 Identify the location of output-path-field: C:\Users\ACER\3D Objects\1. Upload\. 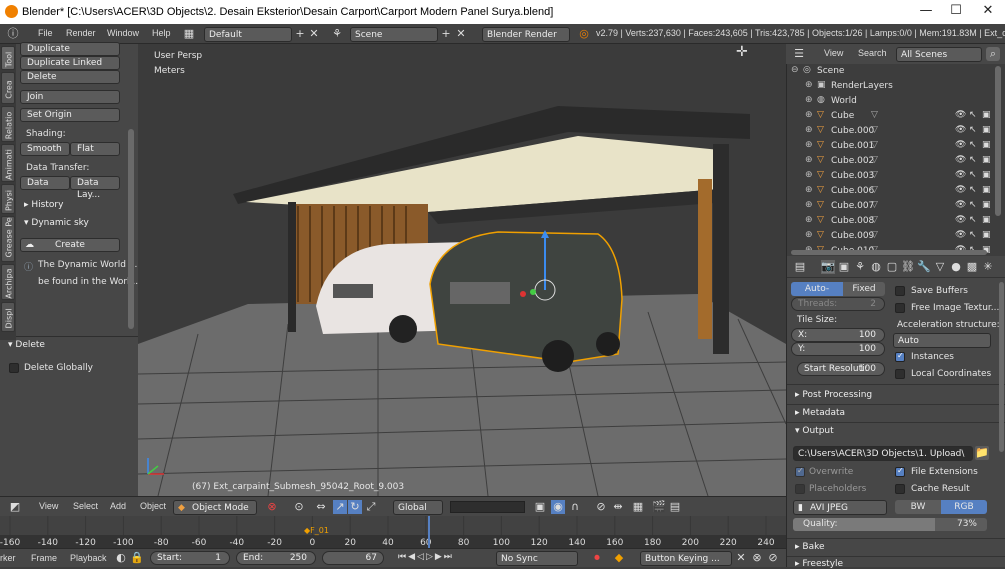
(883, 453).